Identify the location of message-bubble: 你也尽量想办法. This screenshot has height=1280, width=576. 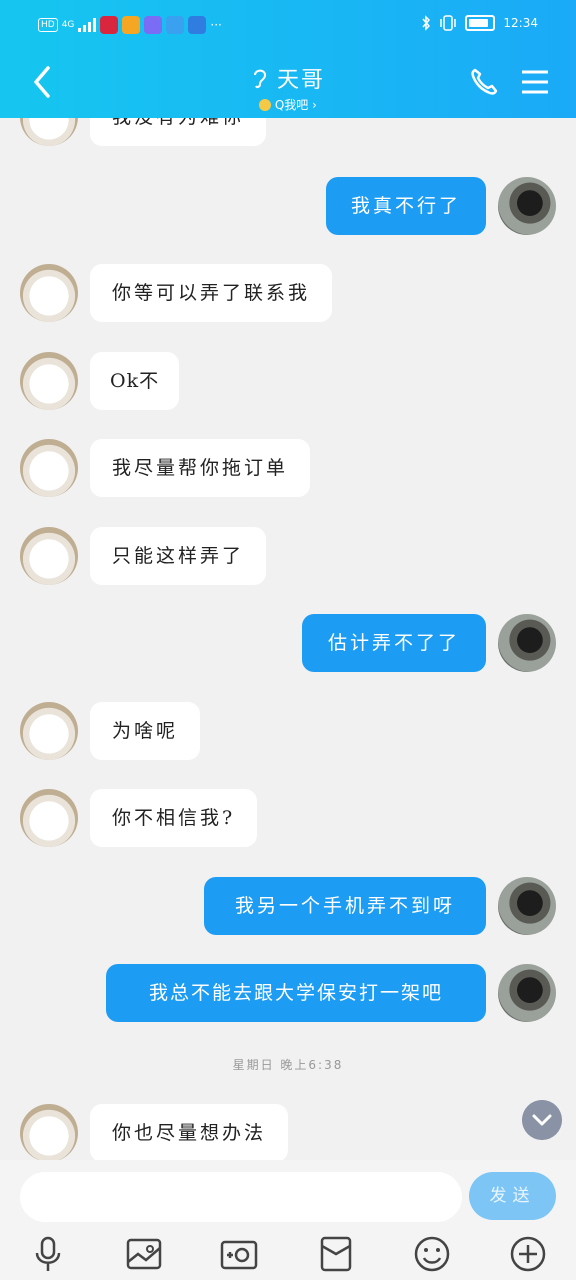
(189, 1132).